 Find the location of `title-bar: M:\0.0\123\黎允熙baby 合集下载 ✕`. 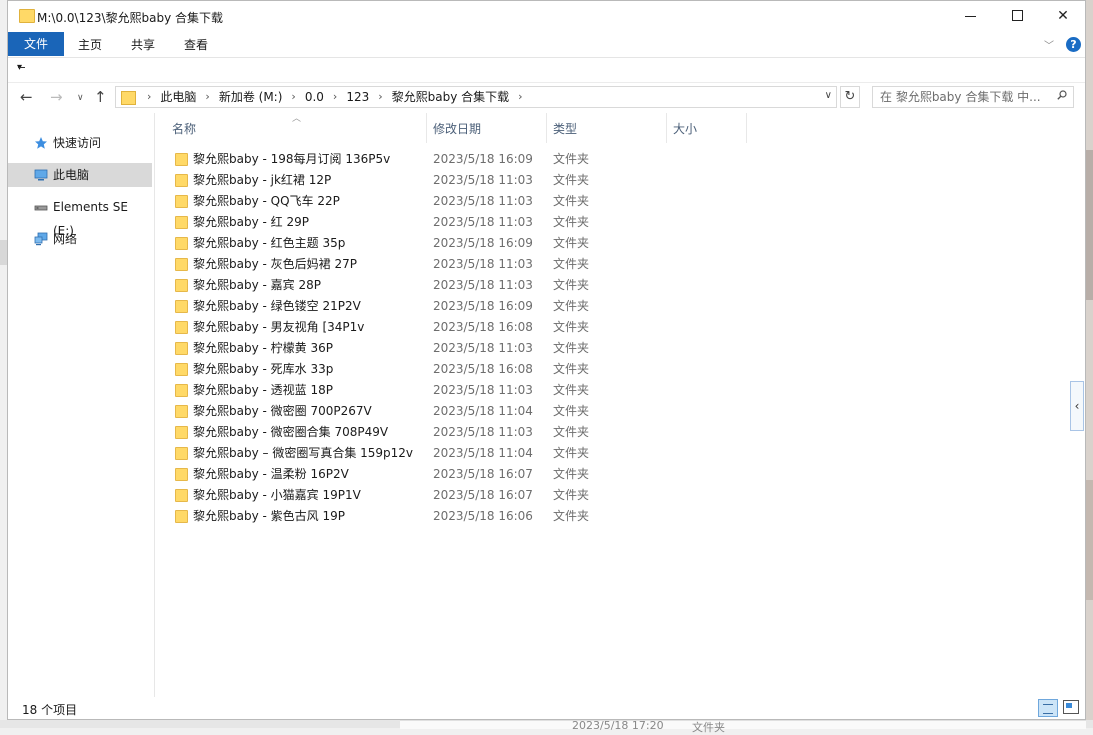

title-bar: M:\0.0\123\黎允熙baby 合集下载 ✕ is located at coordinates (546, 16).